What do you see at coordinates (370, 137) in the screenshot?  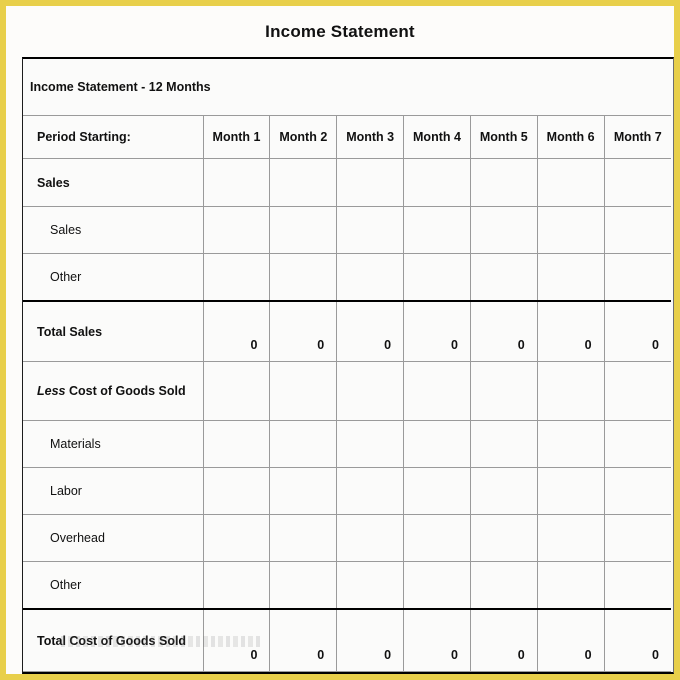 I see `column-header-month-3: Month 3` at bounding box center [370, 137].